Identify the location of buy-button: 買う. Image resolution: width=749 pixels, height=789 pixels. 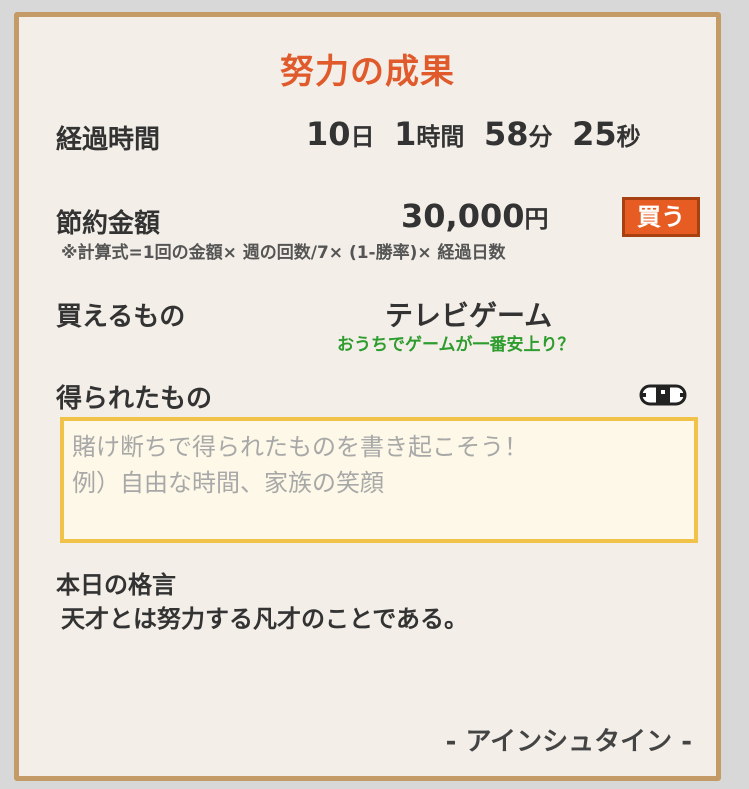
(661, 217).